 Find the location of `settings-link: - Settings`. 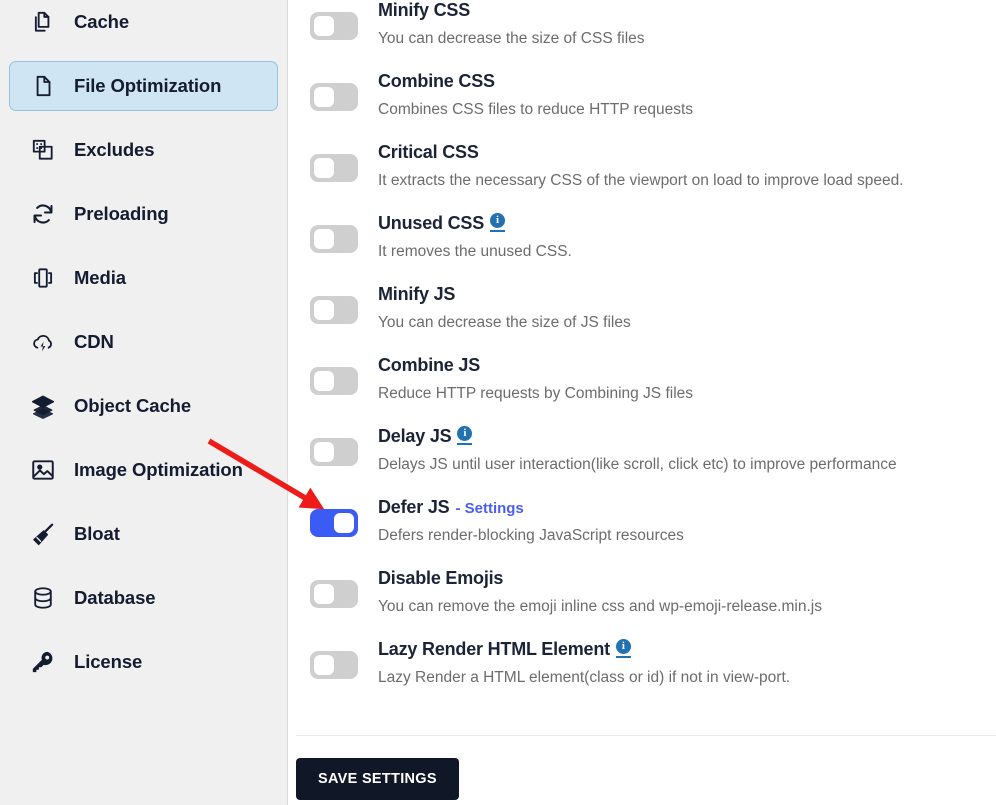

settings-link: - Settings is located at coordinates (489, 508).